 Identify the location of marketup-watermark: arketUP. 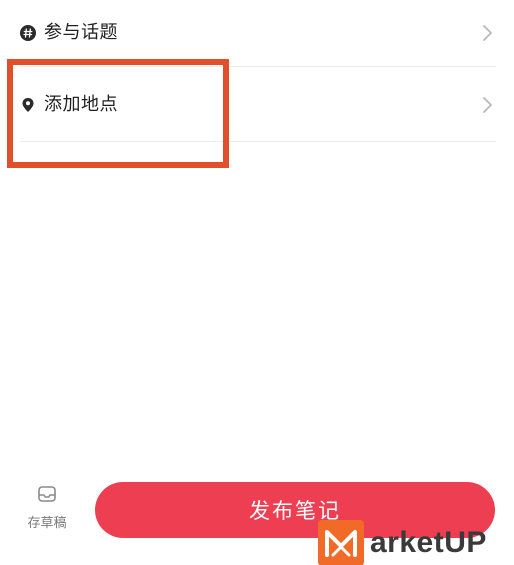
(416, 542).